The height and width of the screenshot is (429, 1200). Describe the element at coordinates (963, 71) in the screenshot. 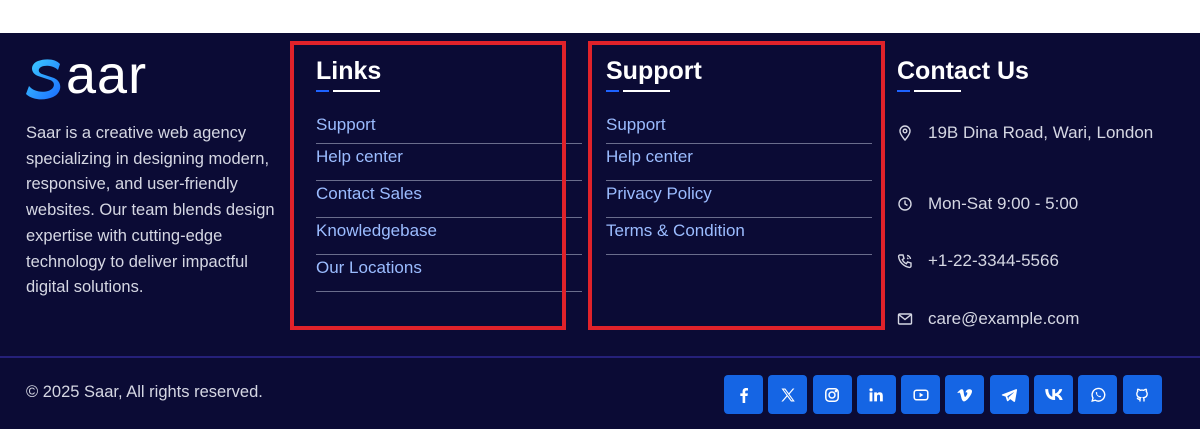

I see `contact-title: Contact Us` at that location.